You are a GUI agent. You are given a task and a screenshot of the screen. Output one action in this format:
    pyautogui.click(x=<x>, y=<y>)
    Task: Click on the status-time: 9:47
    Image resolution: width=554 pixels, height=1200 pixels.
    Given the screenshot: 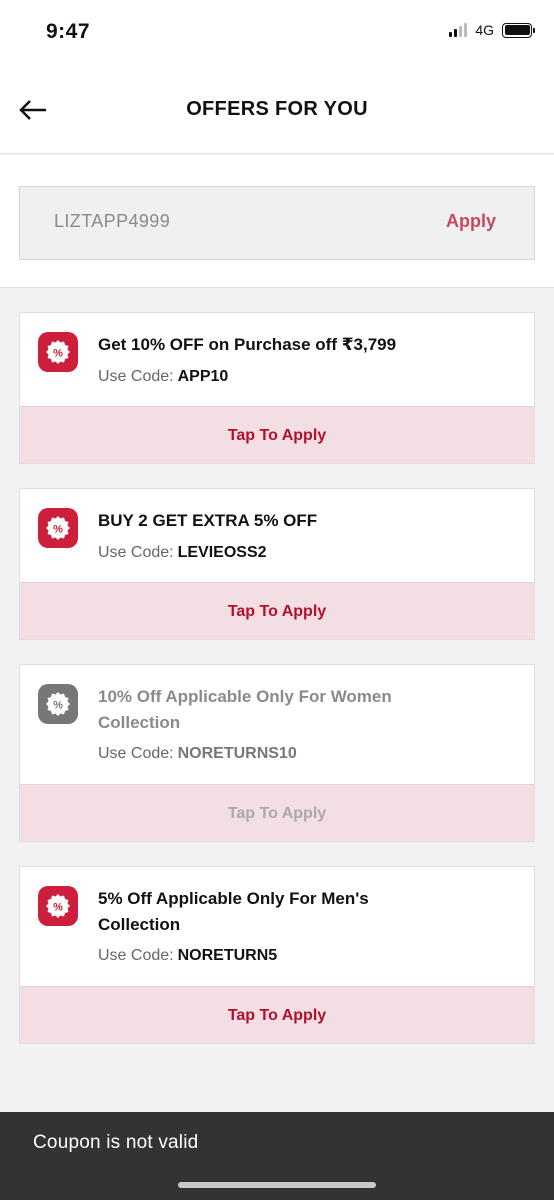 What is the action you would take?
    pyautogui.click(x=68, y=31)
    